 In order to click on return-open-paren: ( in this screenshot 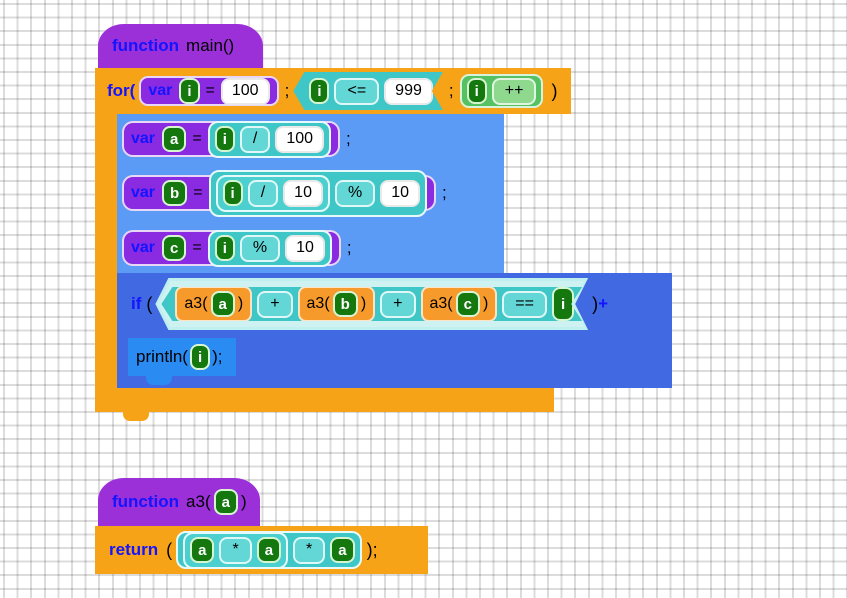, I will do `click(169, 549)`.